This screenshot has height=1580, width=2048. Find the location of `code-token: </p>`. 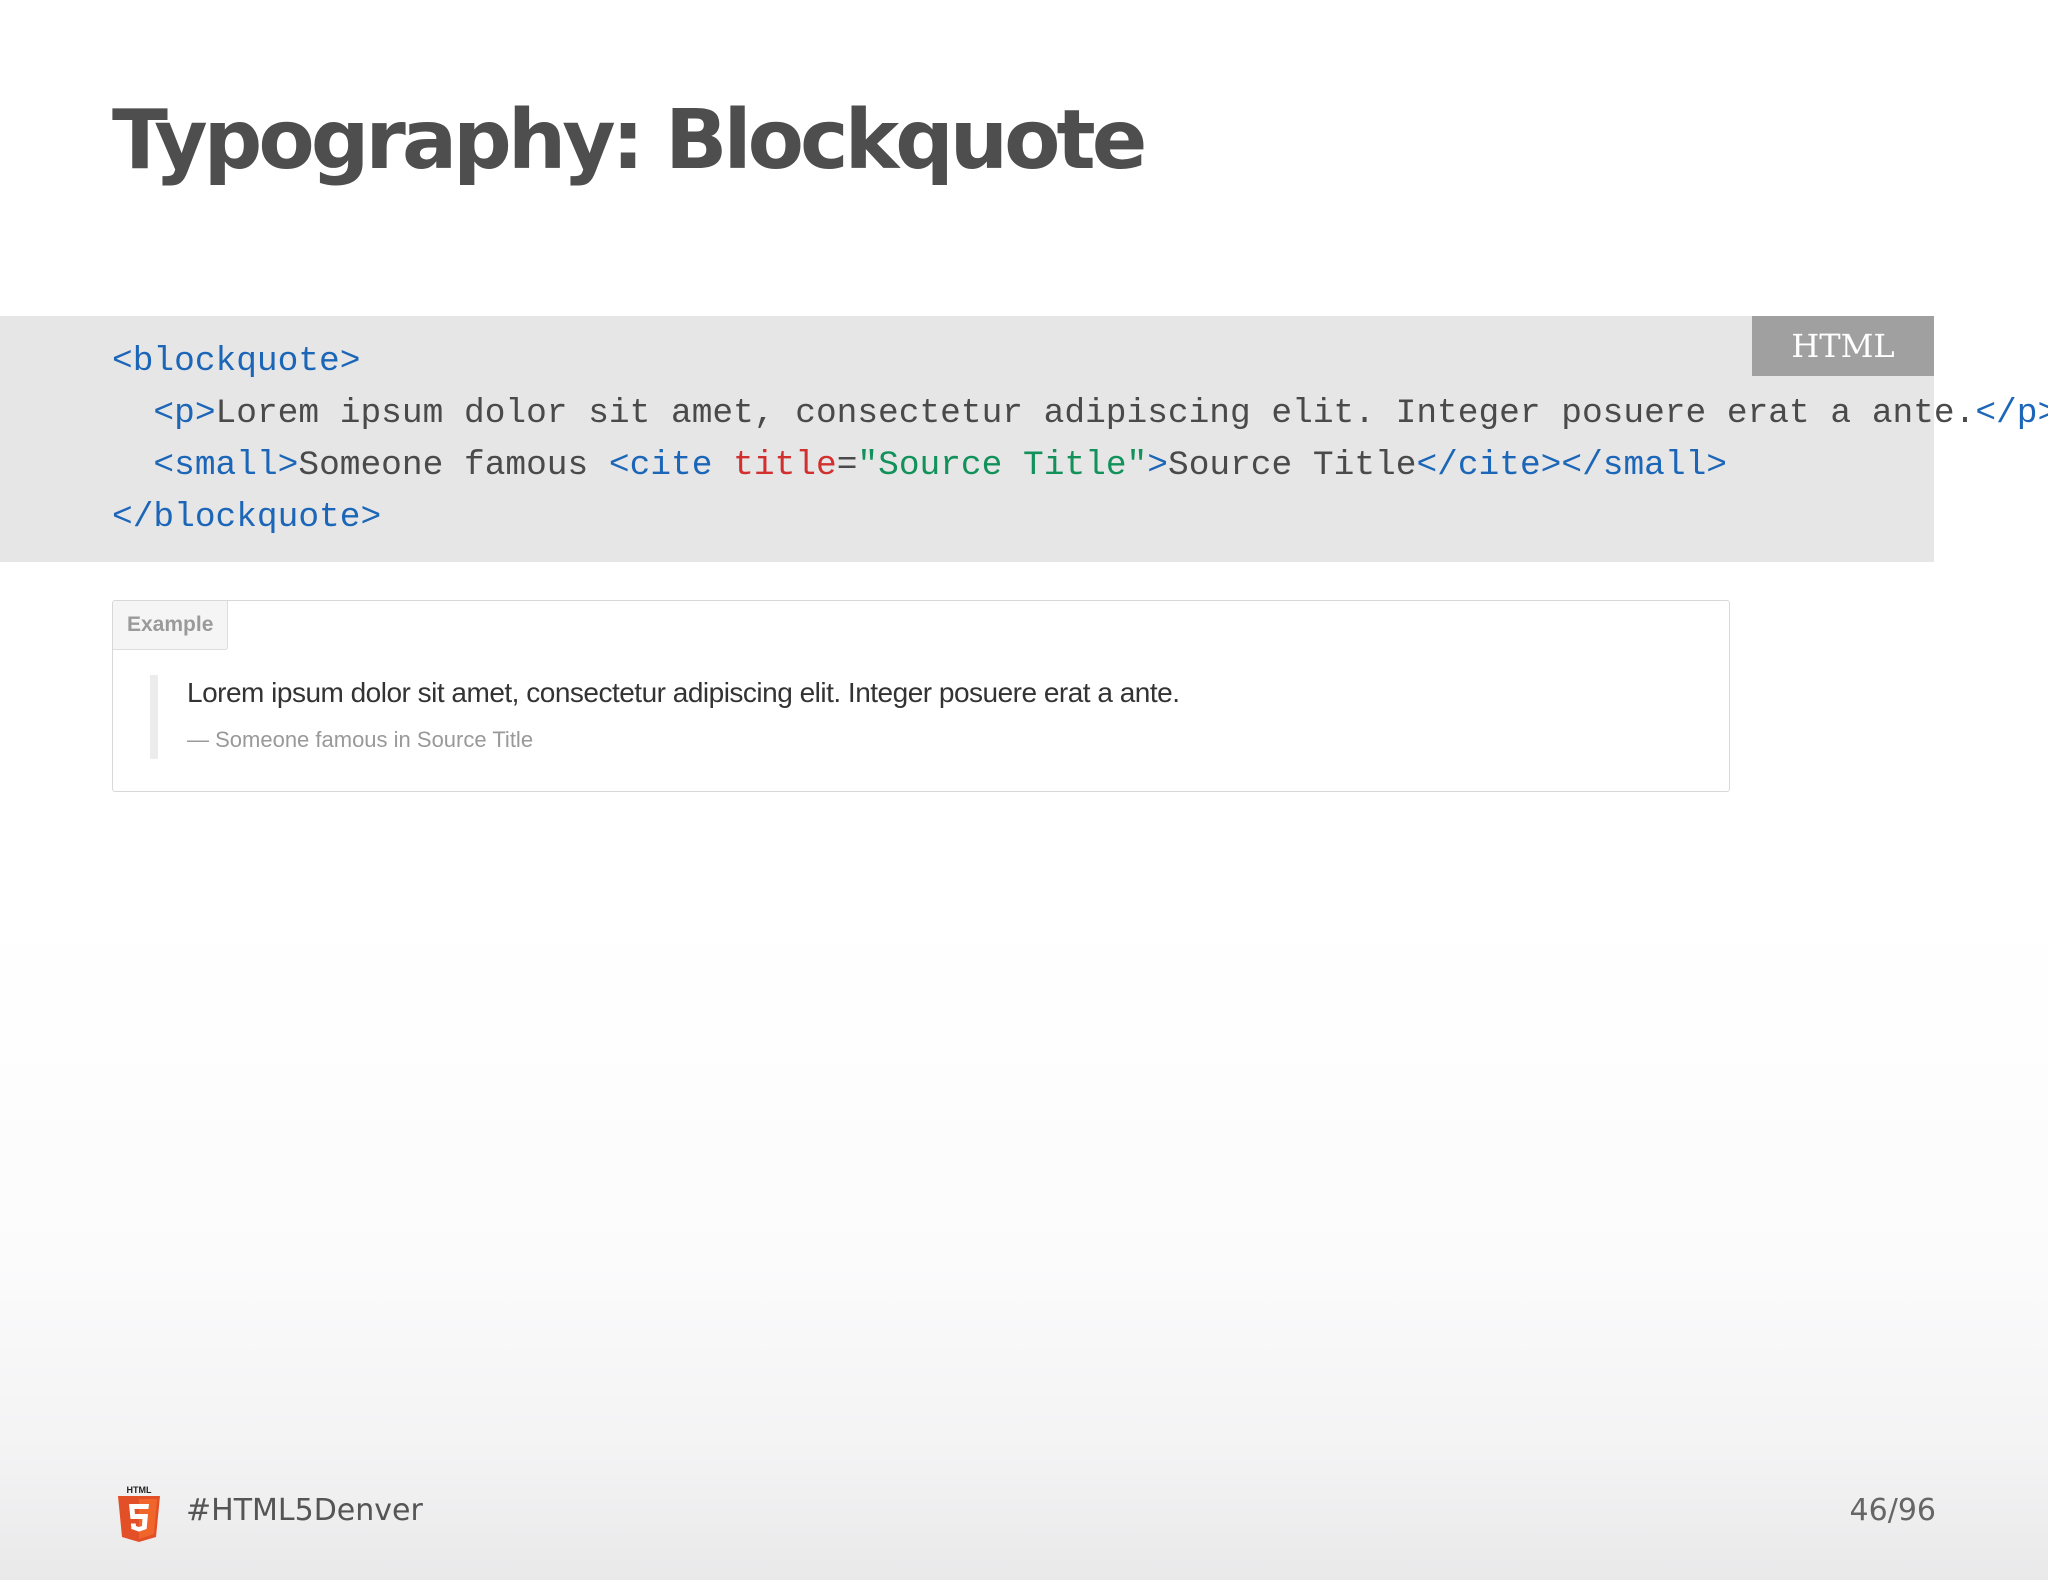

code-token: </p> is located at coordinates (2011, 413).